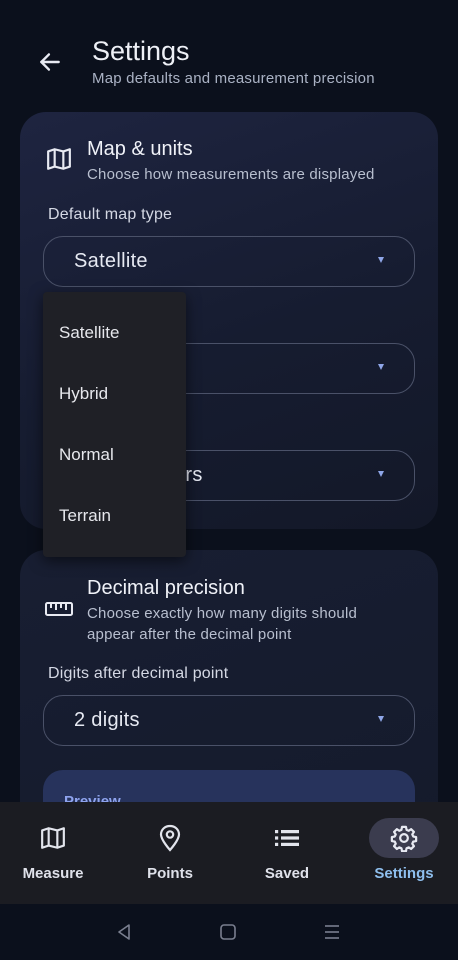 This screenshot has width=458, height=960. What do you see at coordinates (229, 261) in the screenshot?
I see `default-map-type-select: Satellite` at bounding box center [229, 261].